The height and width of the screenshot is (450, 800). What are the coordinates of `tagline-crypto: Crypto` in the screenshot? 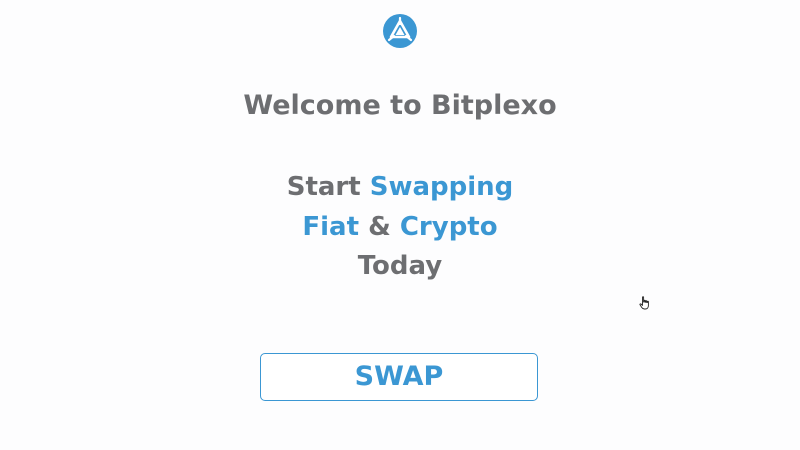 It's located at (448, 226).